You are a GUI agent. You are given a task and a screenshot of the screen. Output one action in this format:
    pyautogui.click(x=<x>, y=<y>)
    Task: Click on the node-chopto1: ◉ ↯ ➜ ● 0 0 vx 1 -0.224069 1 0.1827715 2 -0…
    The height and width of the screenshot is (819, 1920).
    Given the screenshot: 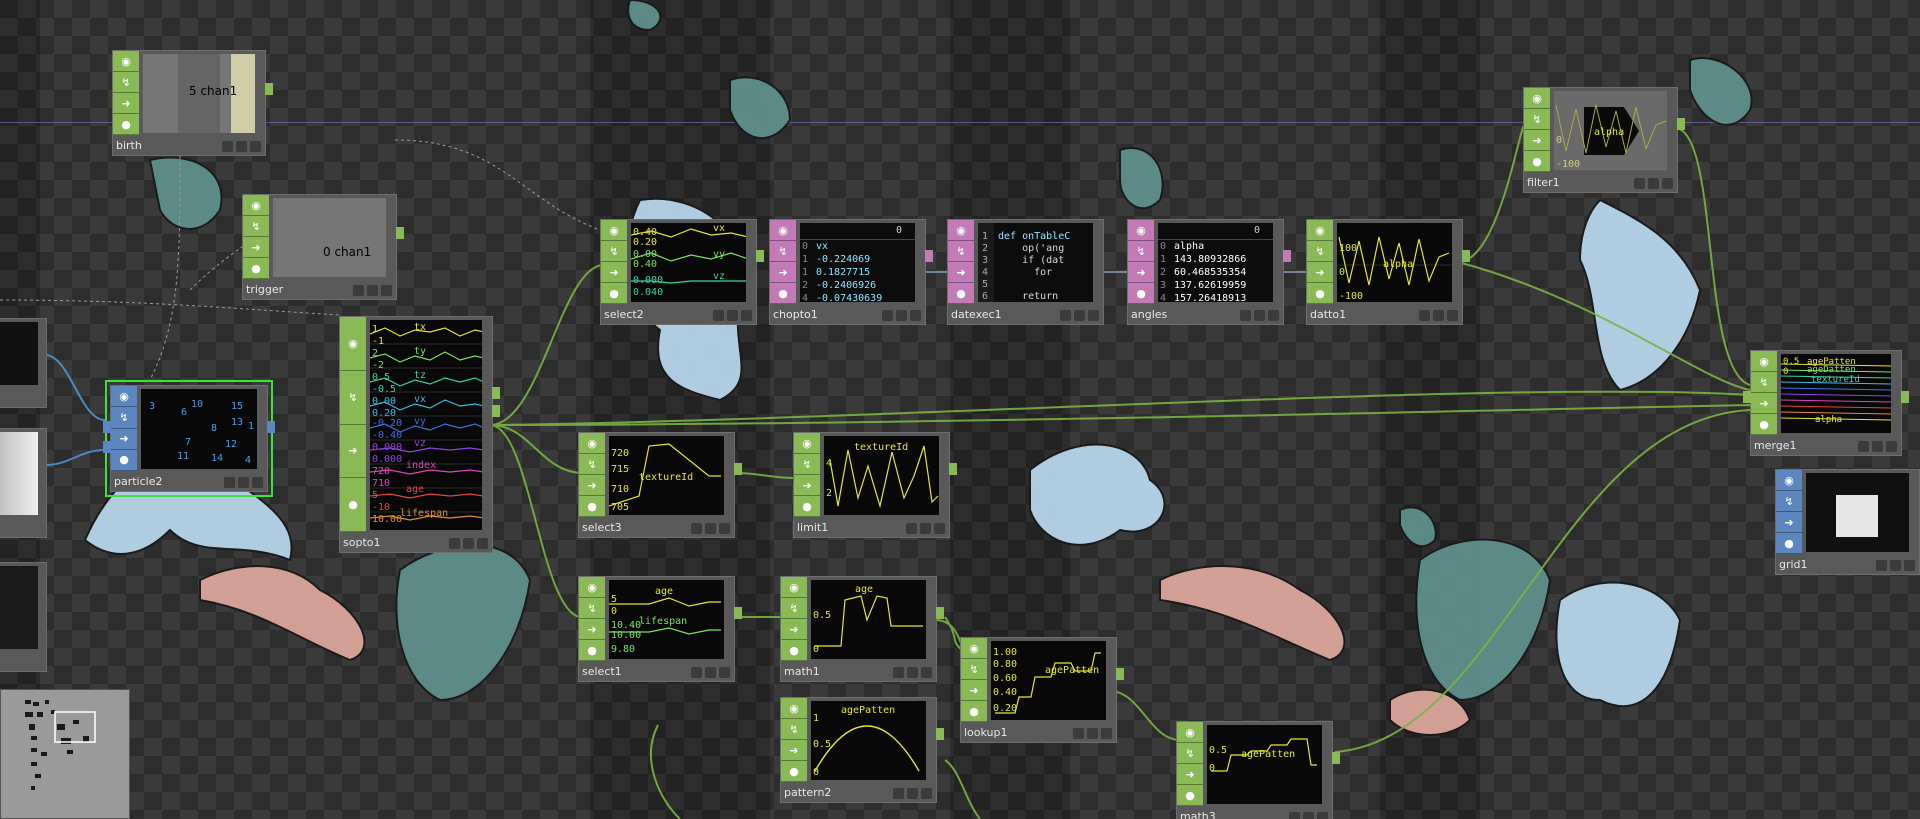 What is the action you would take?
    pyautogui.click(x=851, y=272)
    